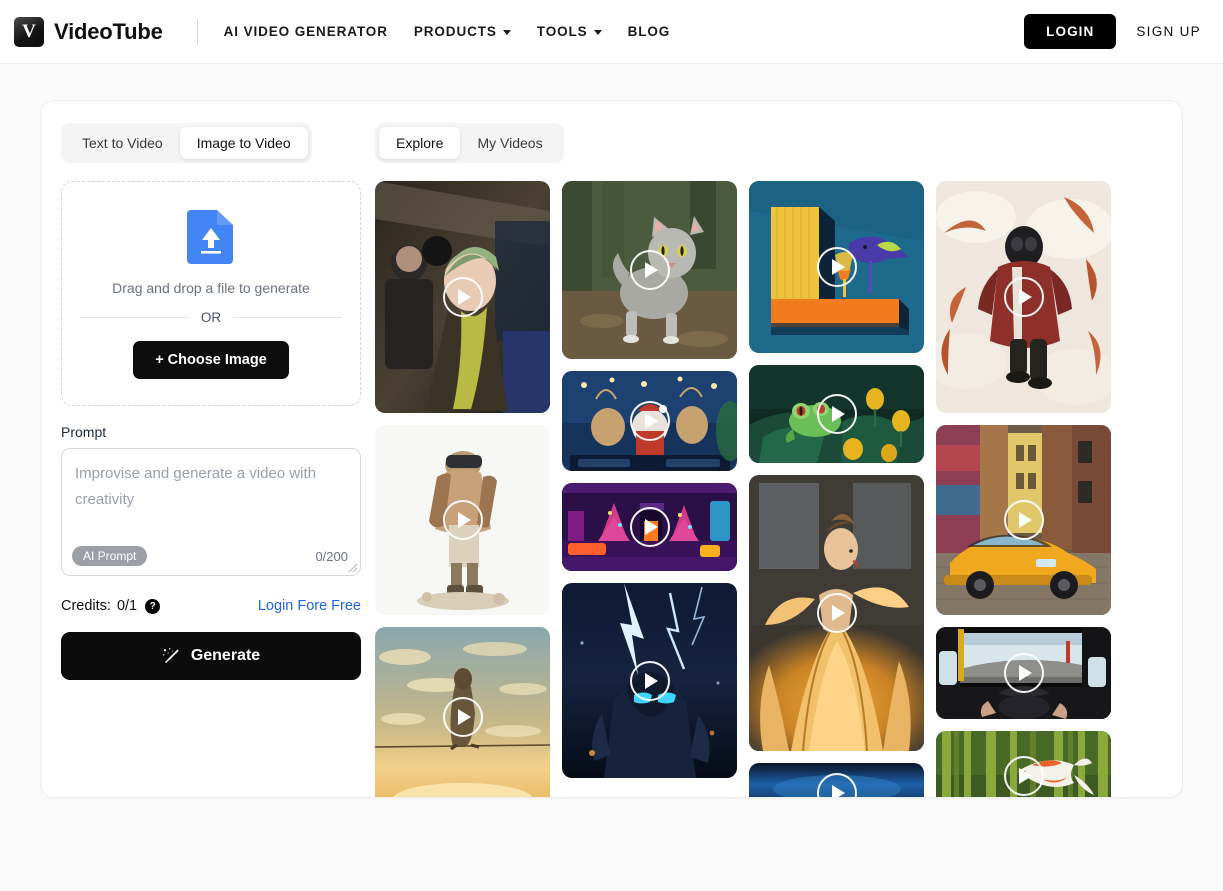  What do you see at coordinates (455, 31) in the screenshot?
I see `nav-label: PRODUCTS` at bounding box center [455, 31].